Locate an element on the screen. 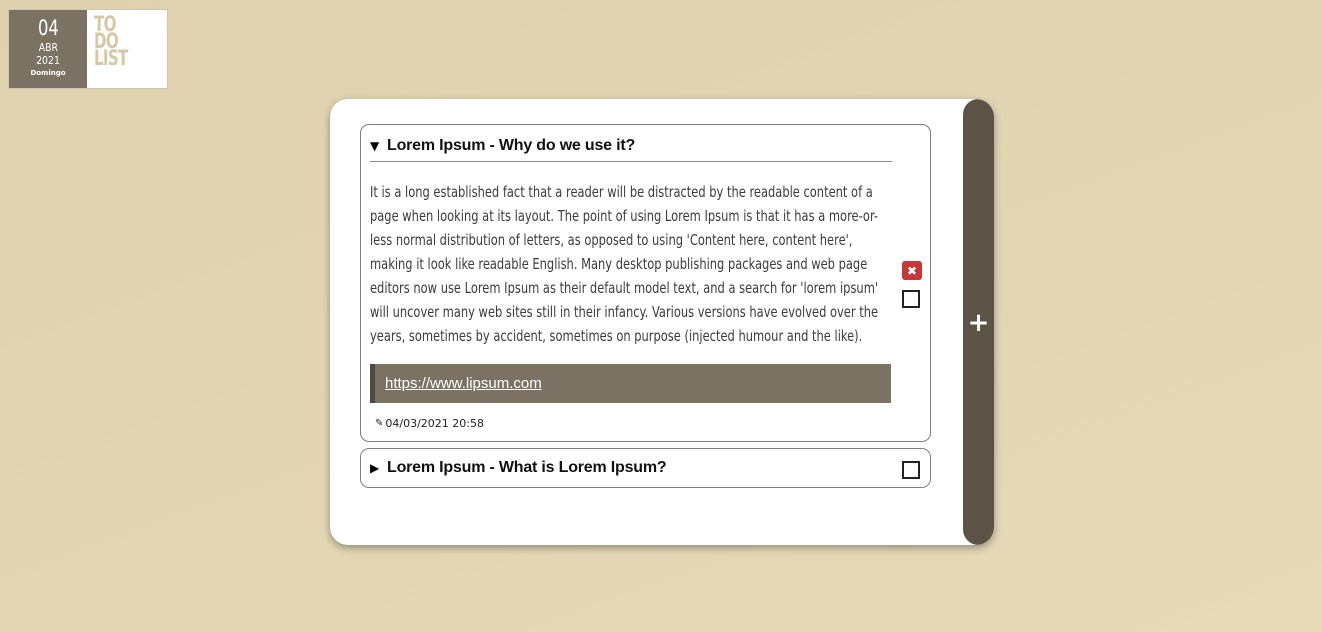 This screenshot has height=632, width=1322. date-day: 04 is located at coordinates (48, 28).